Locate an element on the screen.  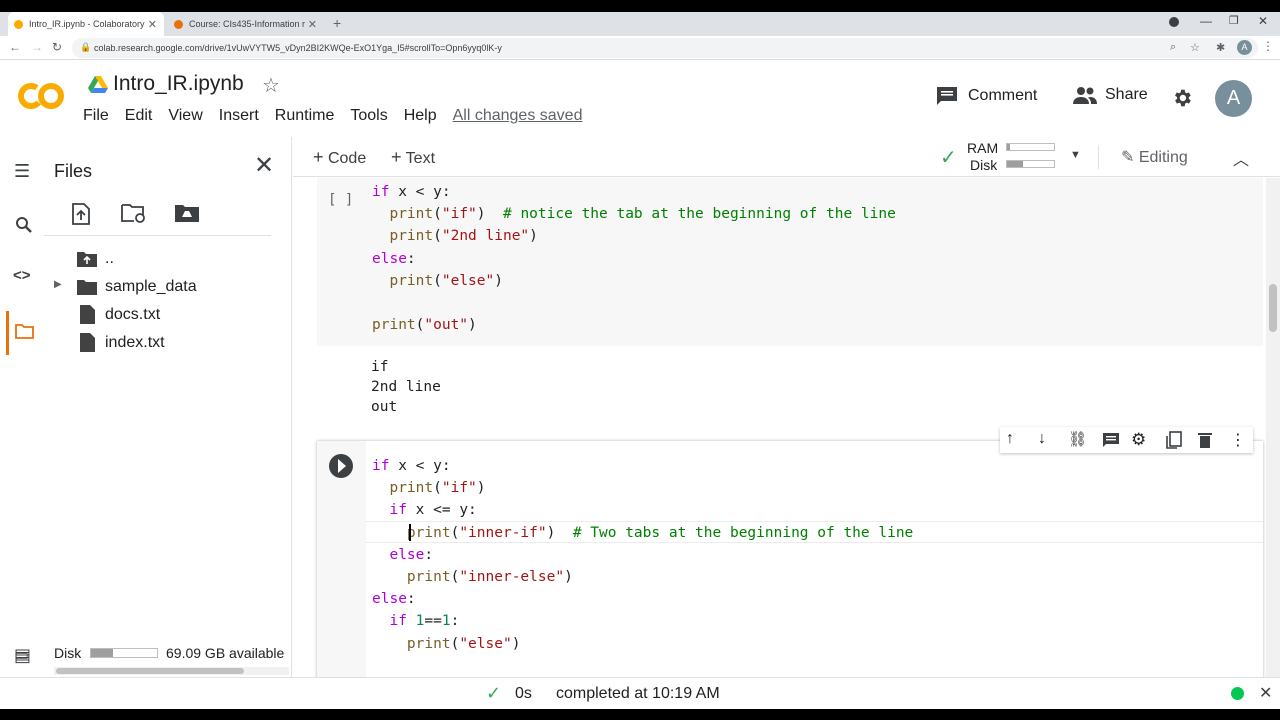
notebook-toolbar: + Code + Text ✓ RAM Disk ▼ ✎ Editing ︿ is located at coordinates (786, 157).